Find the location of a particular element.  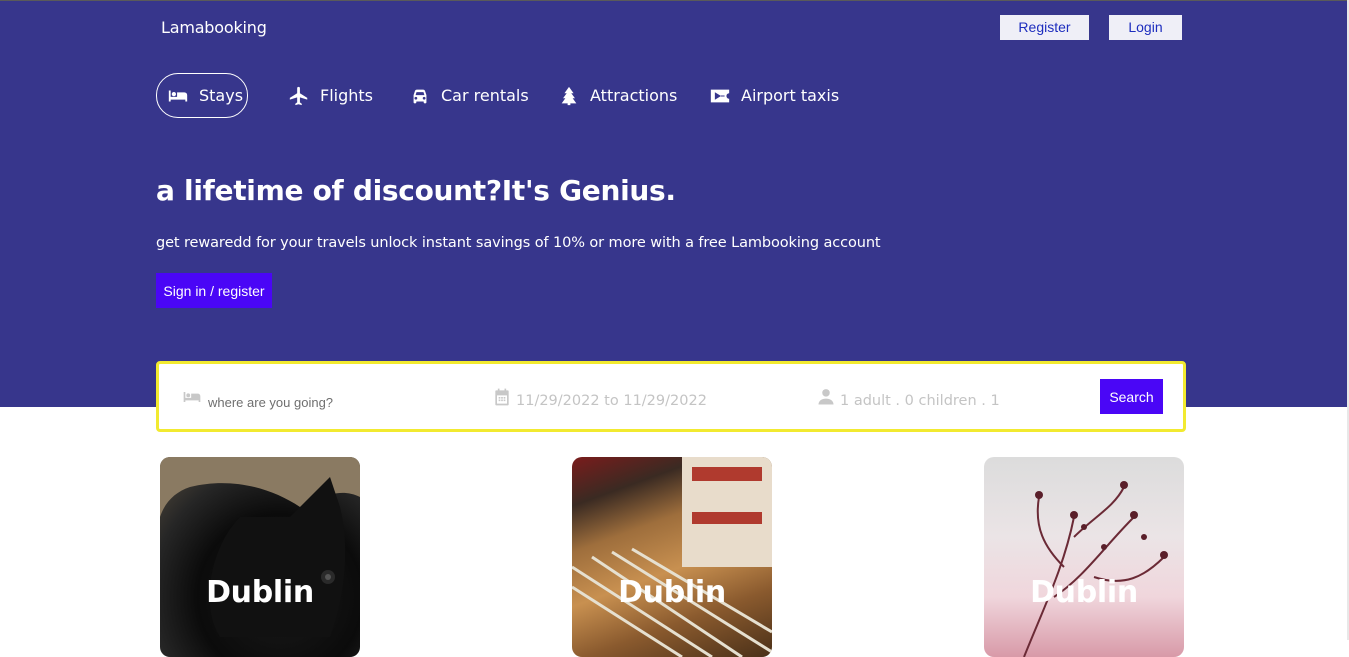

options-field: 1 adult . 0 children . 1 is located at coordinates (908, 396).